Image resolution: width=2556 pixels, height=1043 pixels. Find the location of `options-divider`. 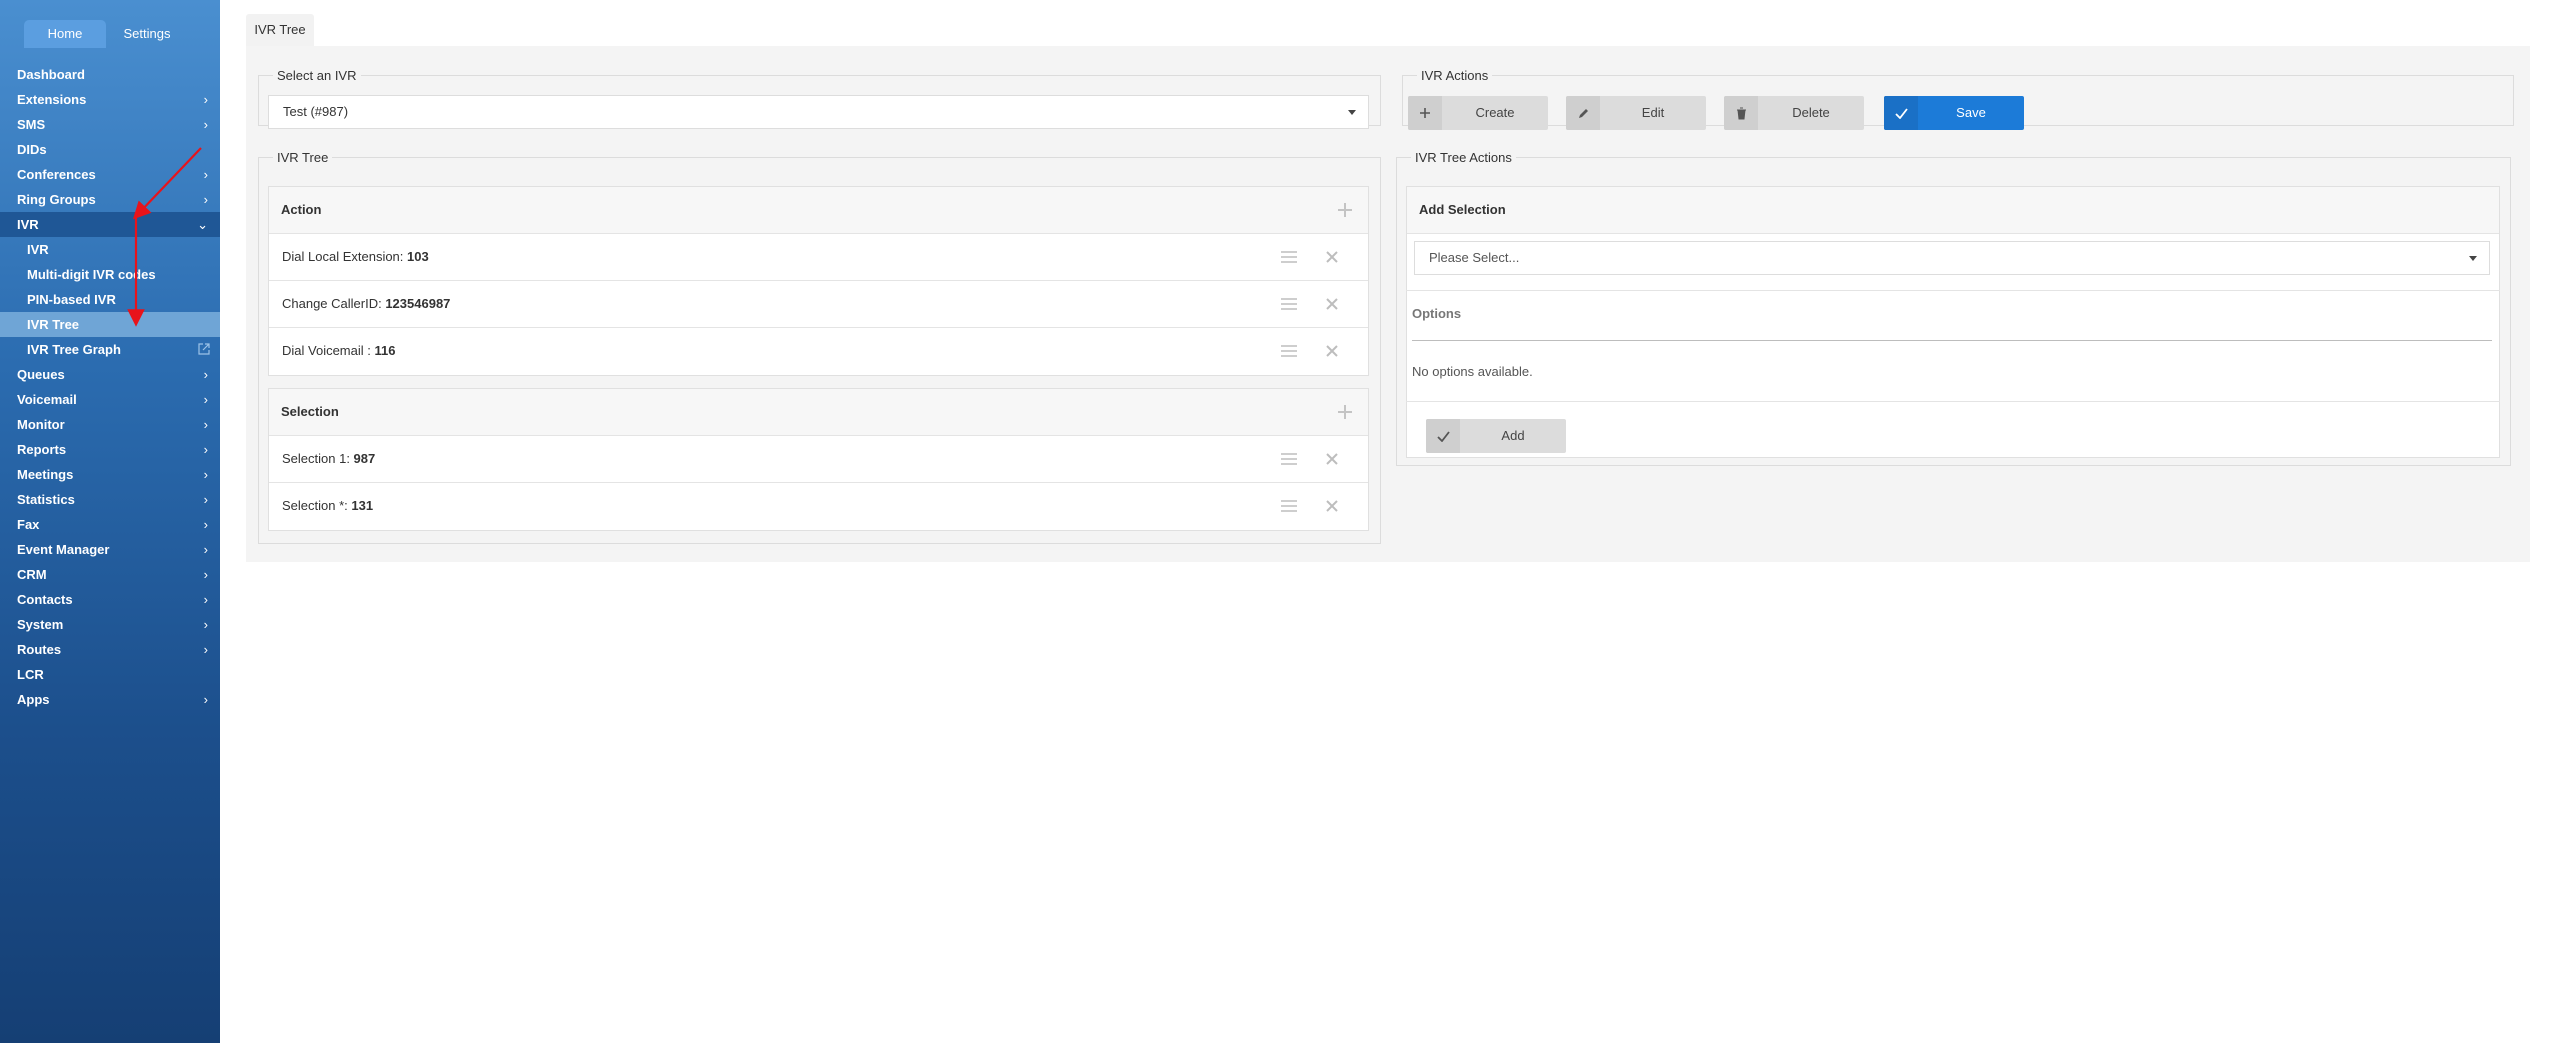

options-divider is located at coordinates (1952, 340).